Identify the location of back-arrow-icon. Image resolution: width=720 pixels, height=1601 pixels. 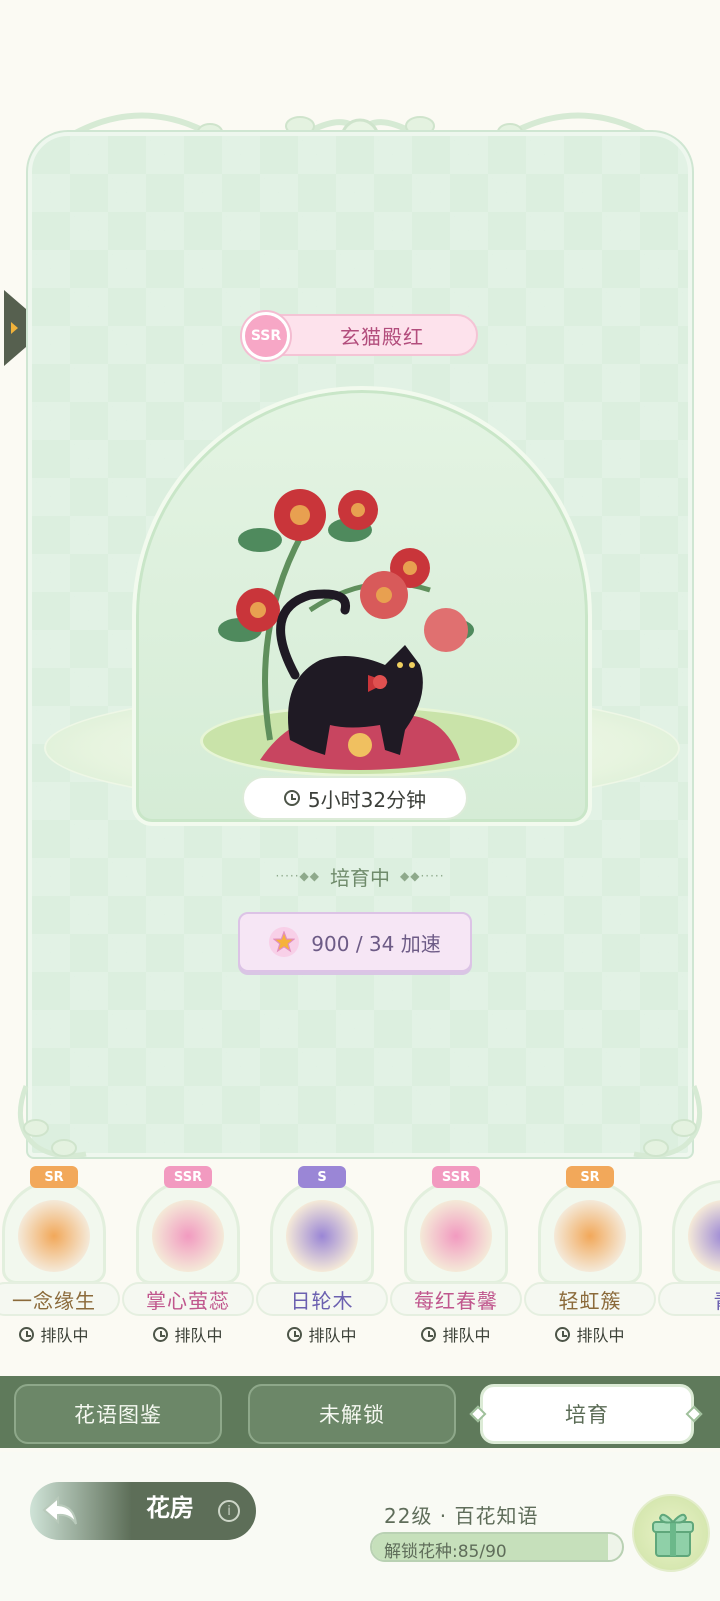
(60, 1511).